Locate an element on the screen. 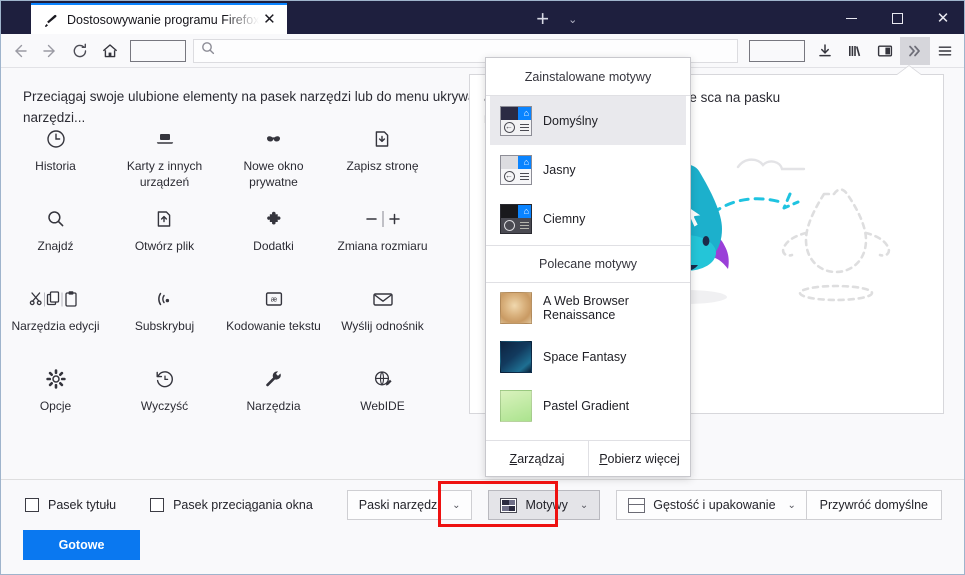 The width and height of the screenshot is (965, 575). palette-item-find: Znajdź is located at coordinates (55, 236).